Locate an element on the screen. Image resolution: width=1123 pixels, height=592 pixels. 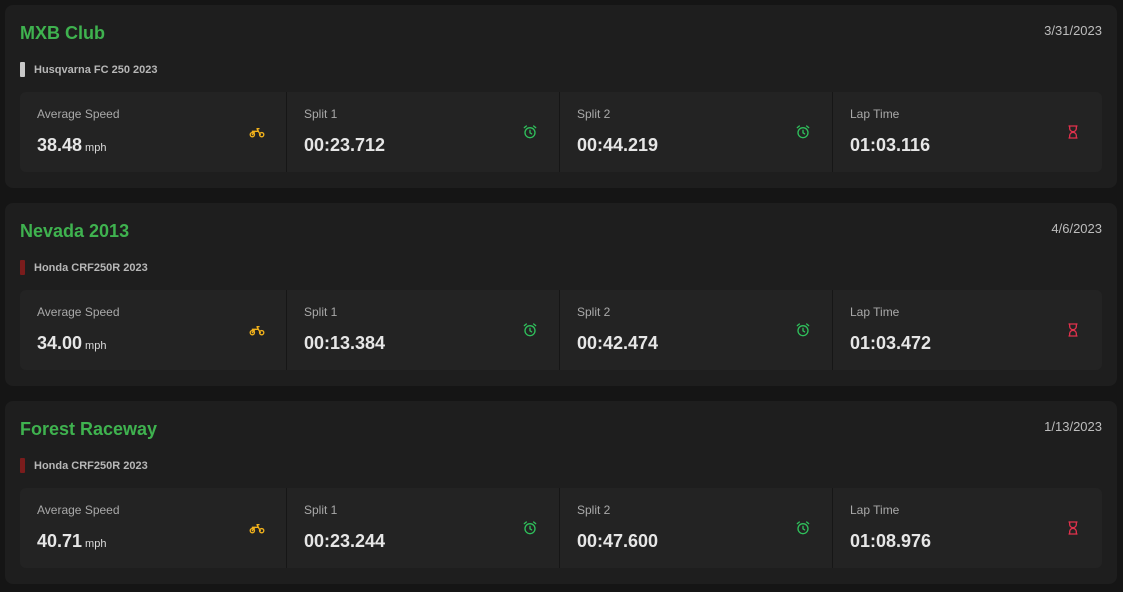
stat-lap-time: Lap Time 01:03.116 is located at coordinates (967, 132).